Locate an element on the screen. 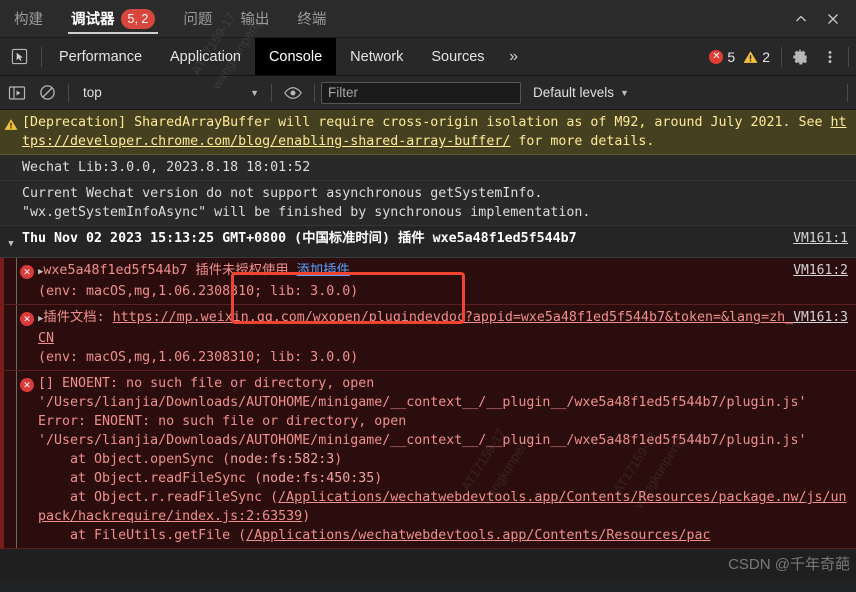  ide-tab-terminal: 终端 is located at coordinates (311, 18).